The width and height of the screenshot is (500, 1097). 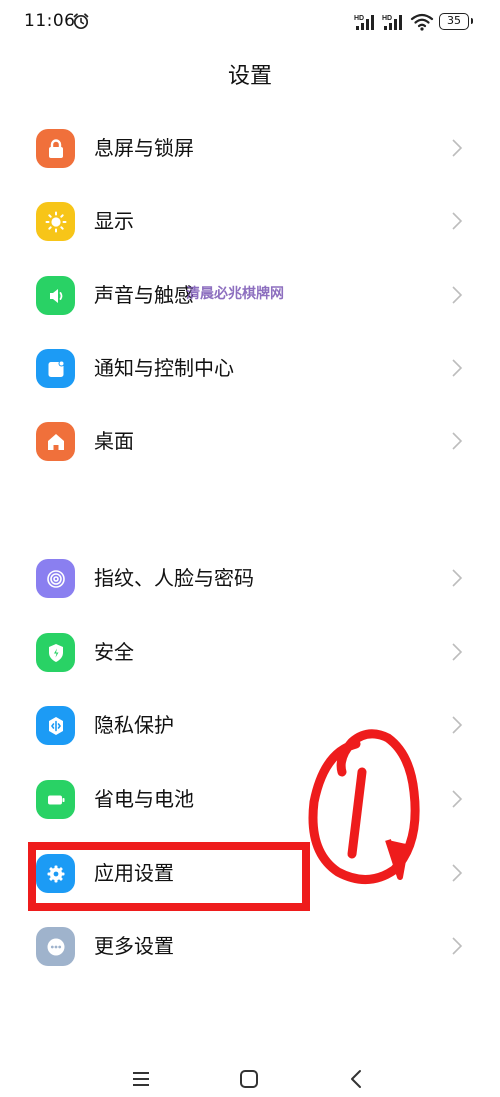 What do you see at coordinates (55, 295) in the screenshot?
I see `speaker-icon` at bounding box center [55, 295].